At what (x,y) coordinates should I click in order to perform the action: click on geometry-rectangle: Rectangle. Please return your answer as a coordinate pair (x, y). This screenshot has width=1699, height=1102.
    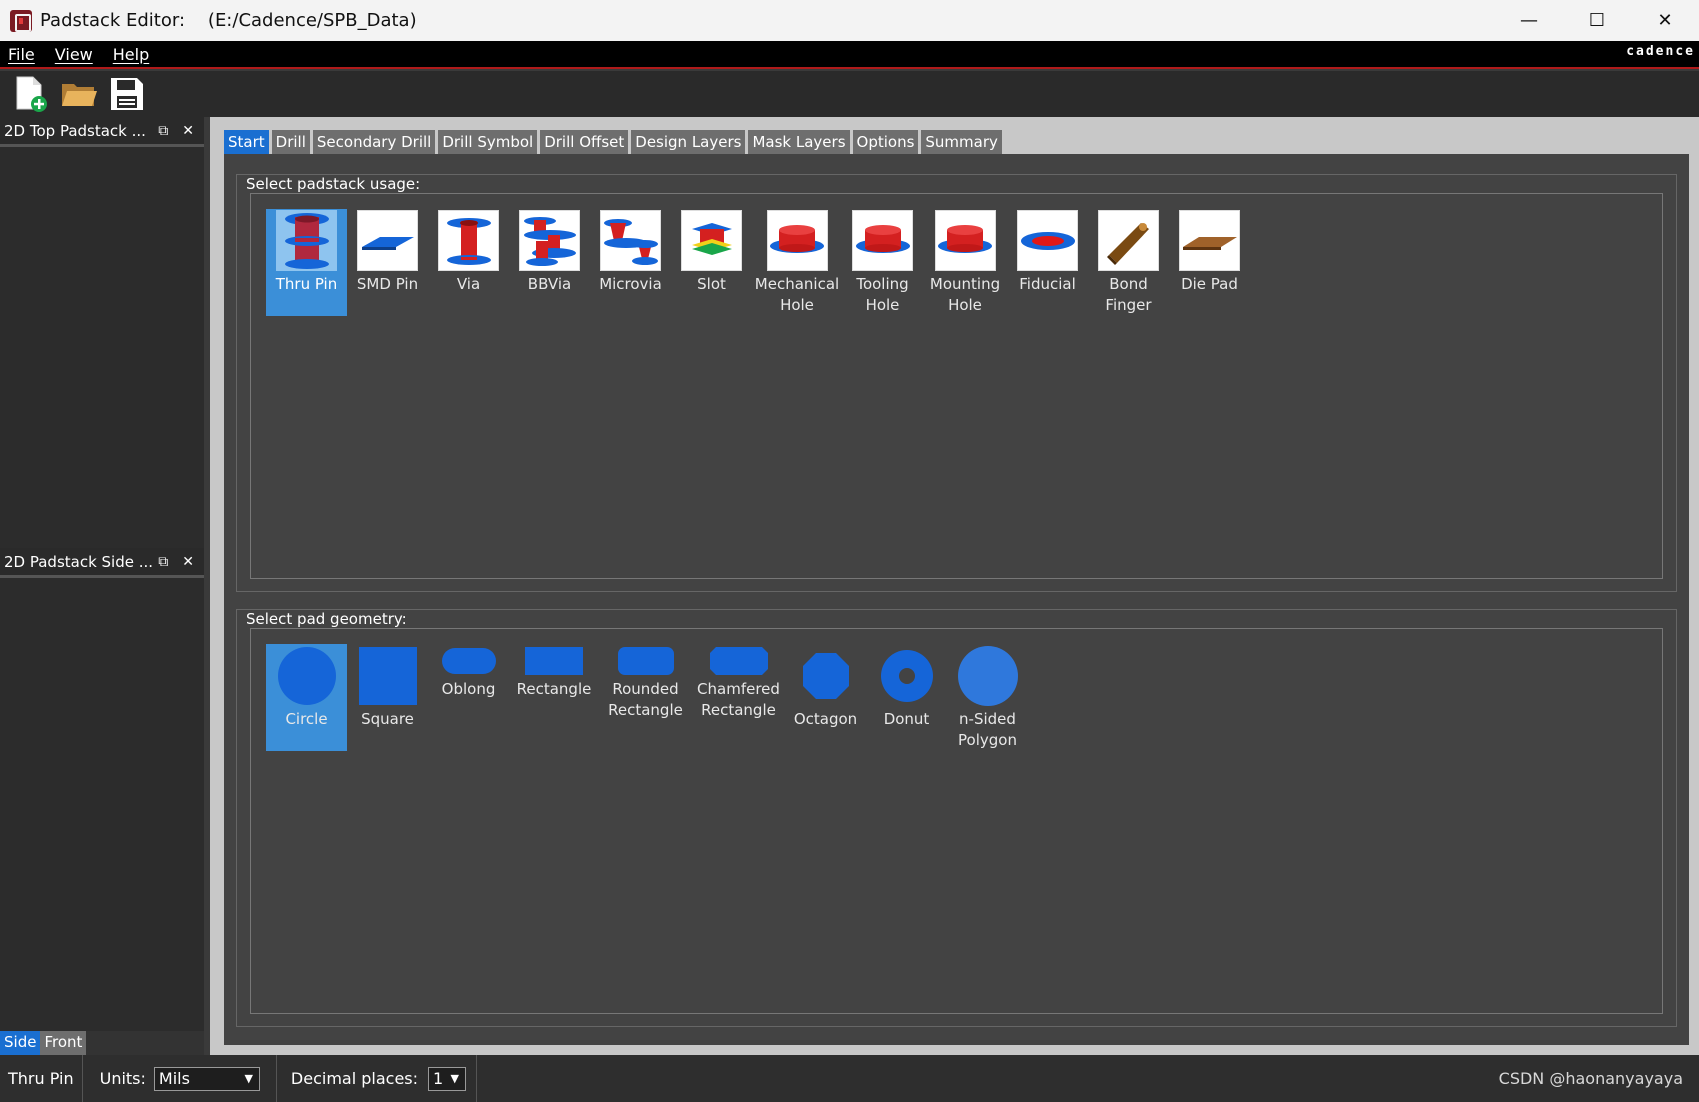
    Looking at the image, I should click on (554, 697).